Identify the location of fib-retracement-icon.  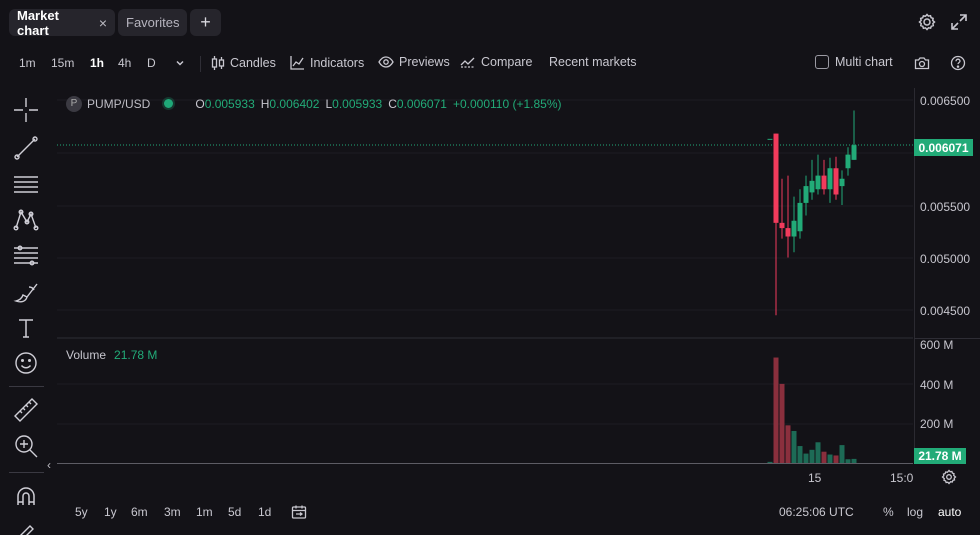
(26, 256).